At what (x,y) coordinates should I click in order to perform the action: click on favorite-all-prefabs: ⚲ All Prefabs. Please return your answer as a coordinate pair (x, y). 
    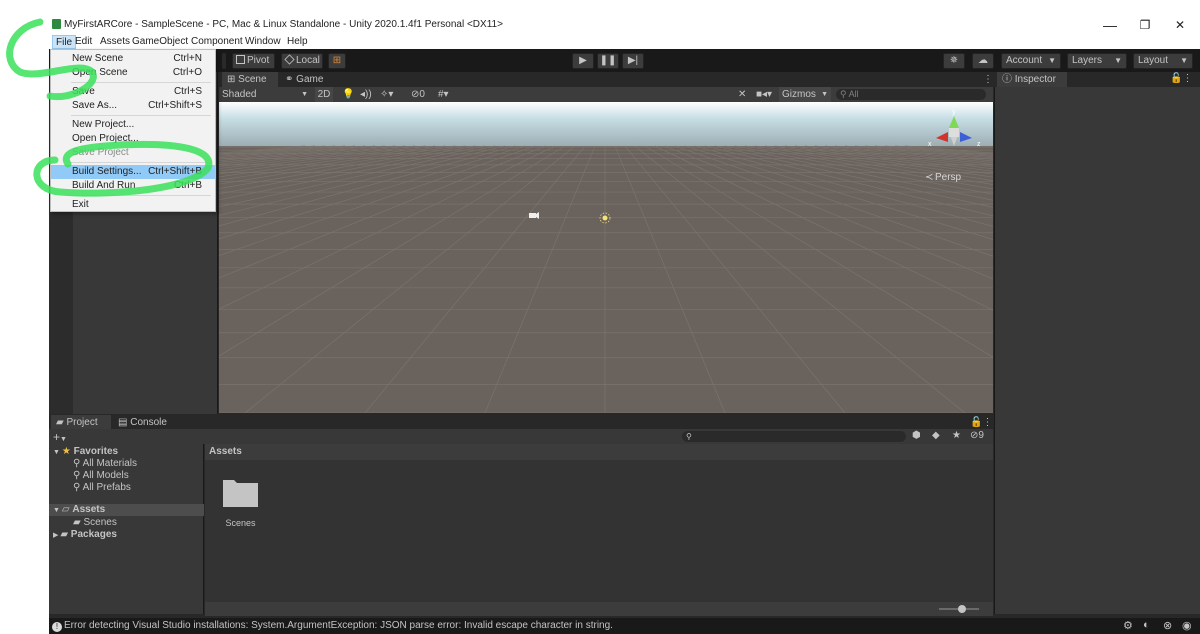
    Looking at the image, I should click on (102, 488).